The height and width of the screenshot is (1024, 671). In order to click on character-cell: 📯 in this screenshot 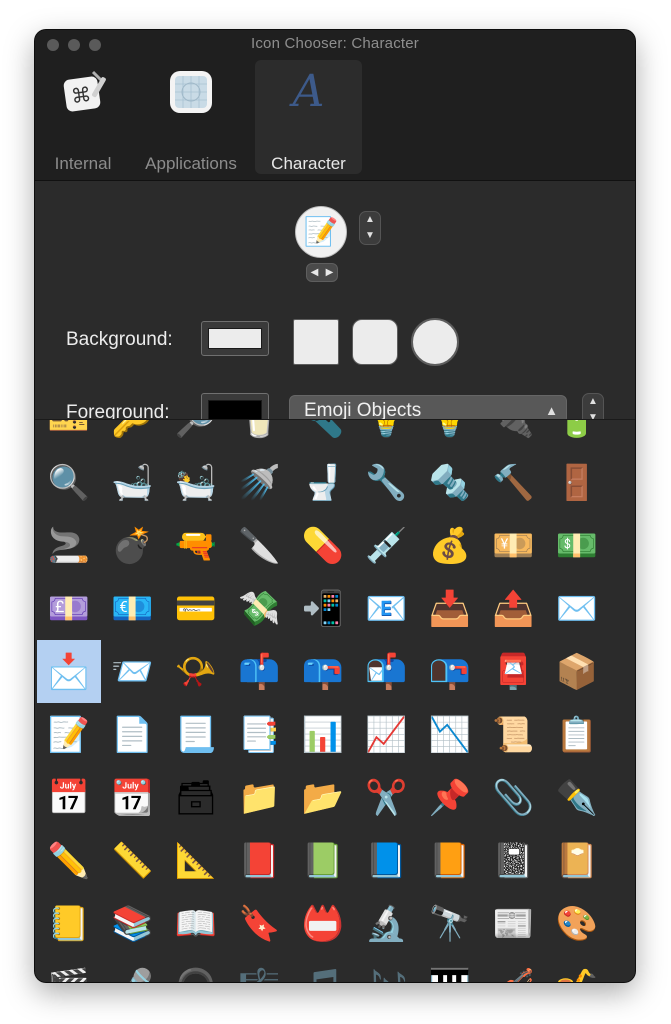, I will do `click(196, 671)`.